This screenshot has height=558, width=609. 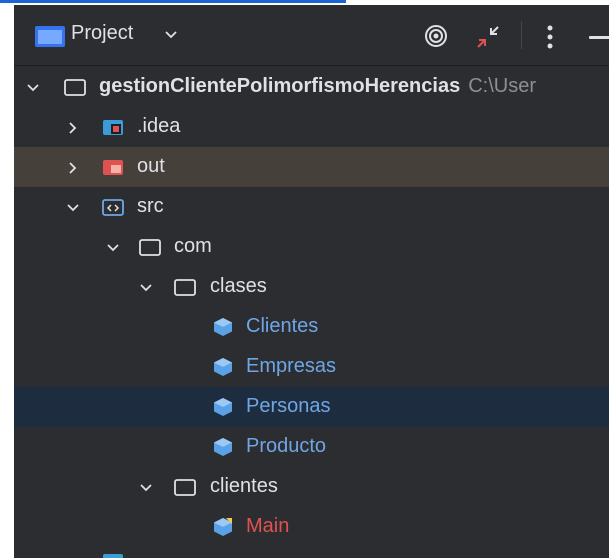 What do you see at coordinates (550, 37) in the screenshot?
I see `more-vertical-icon` at bounding box center [550, 37].